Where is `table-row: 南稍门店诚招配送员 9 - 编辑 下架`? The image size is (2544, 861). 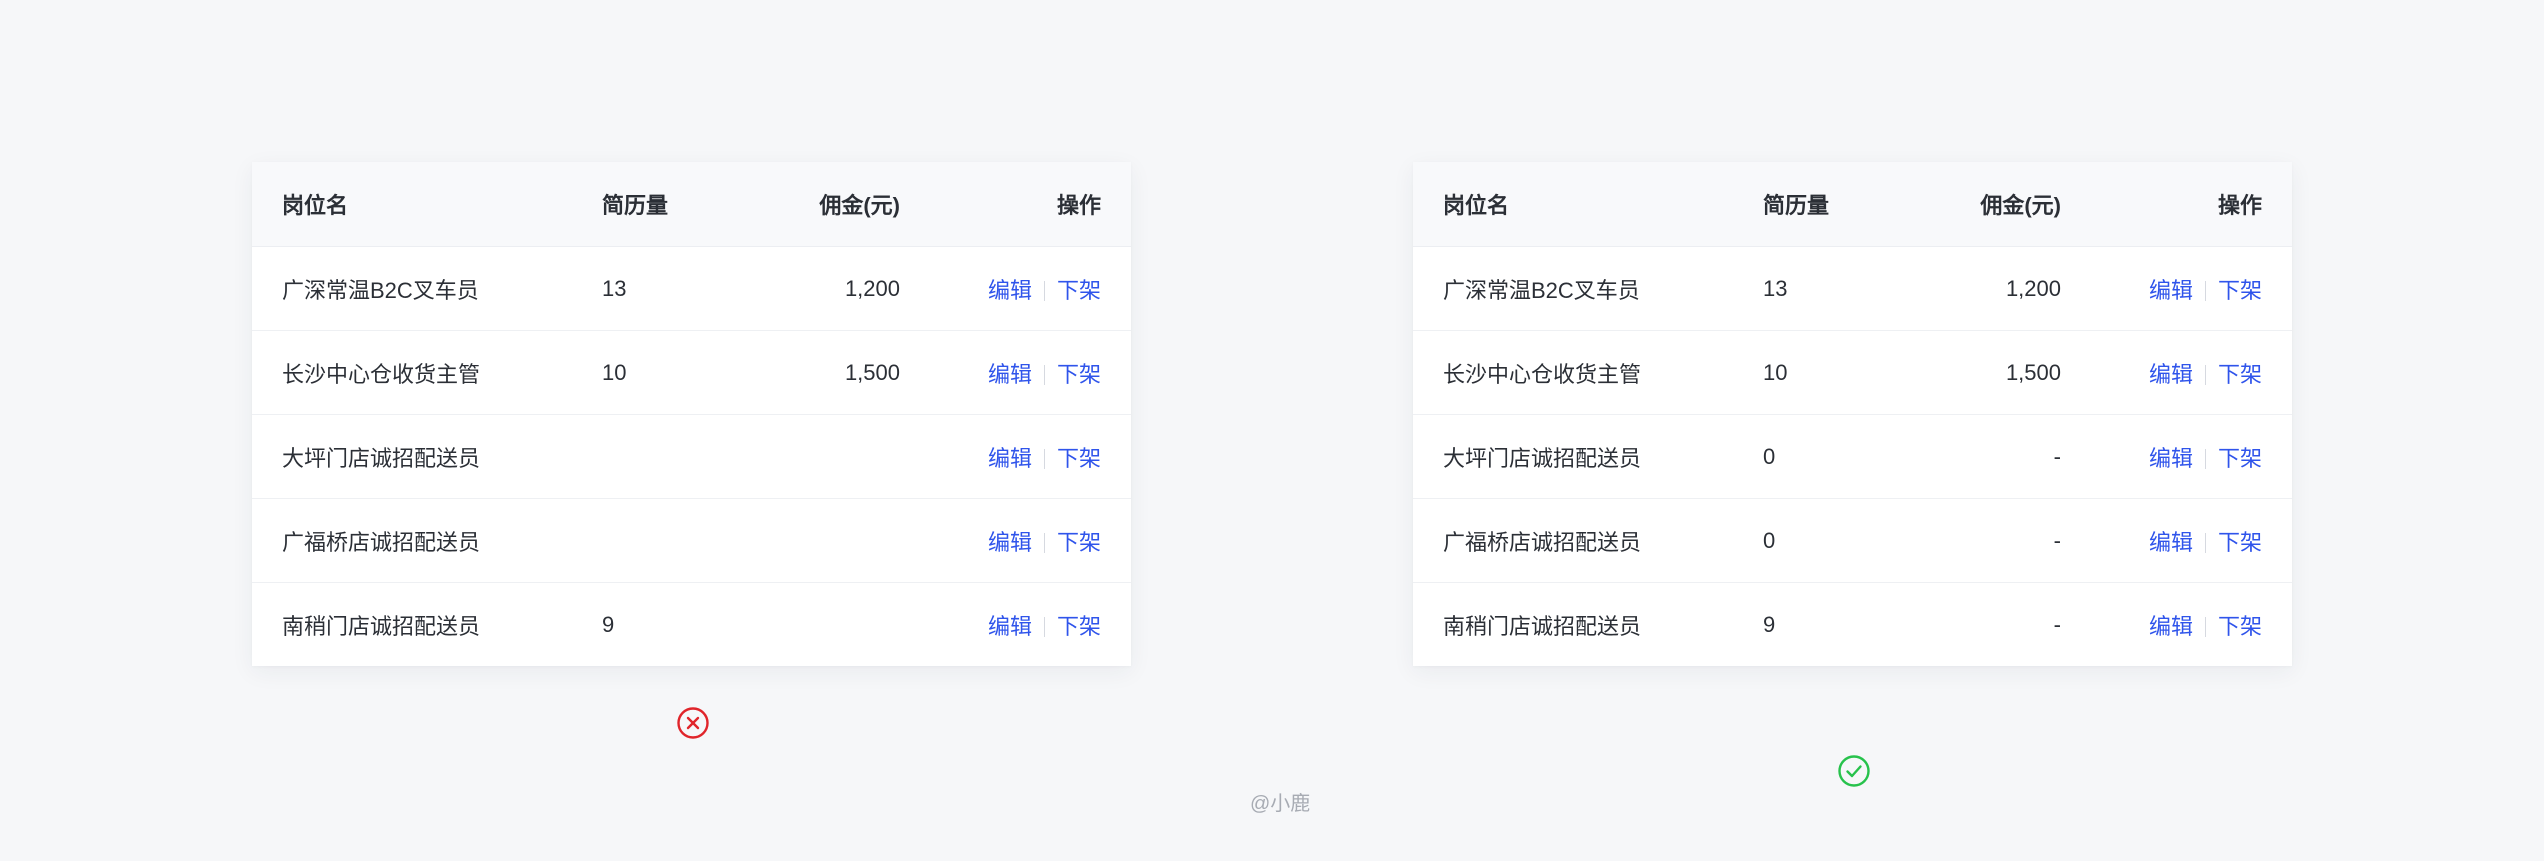 table-row: 南稍门店诚招配送员 9 - 编辑 下架 is located at coordinates (1852, 625).